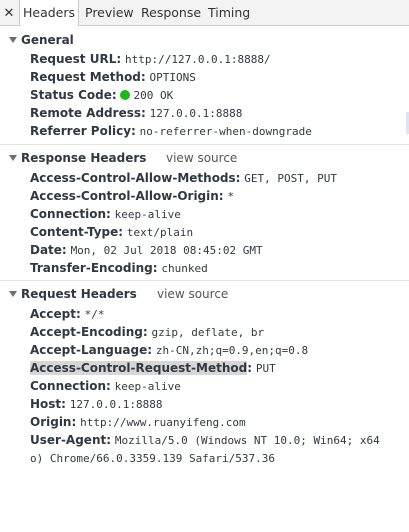  What do you see at coordinates (48, 404) in the screenshot?
I see `header-key: Host:` at bounding box center [48, 404].